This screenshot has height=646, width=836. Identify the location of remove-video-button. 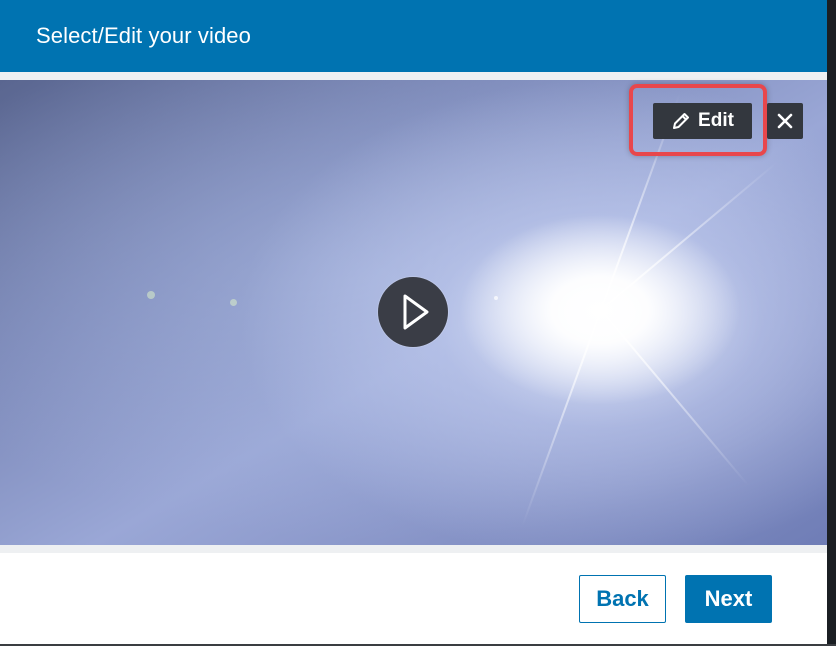
(785, 121).